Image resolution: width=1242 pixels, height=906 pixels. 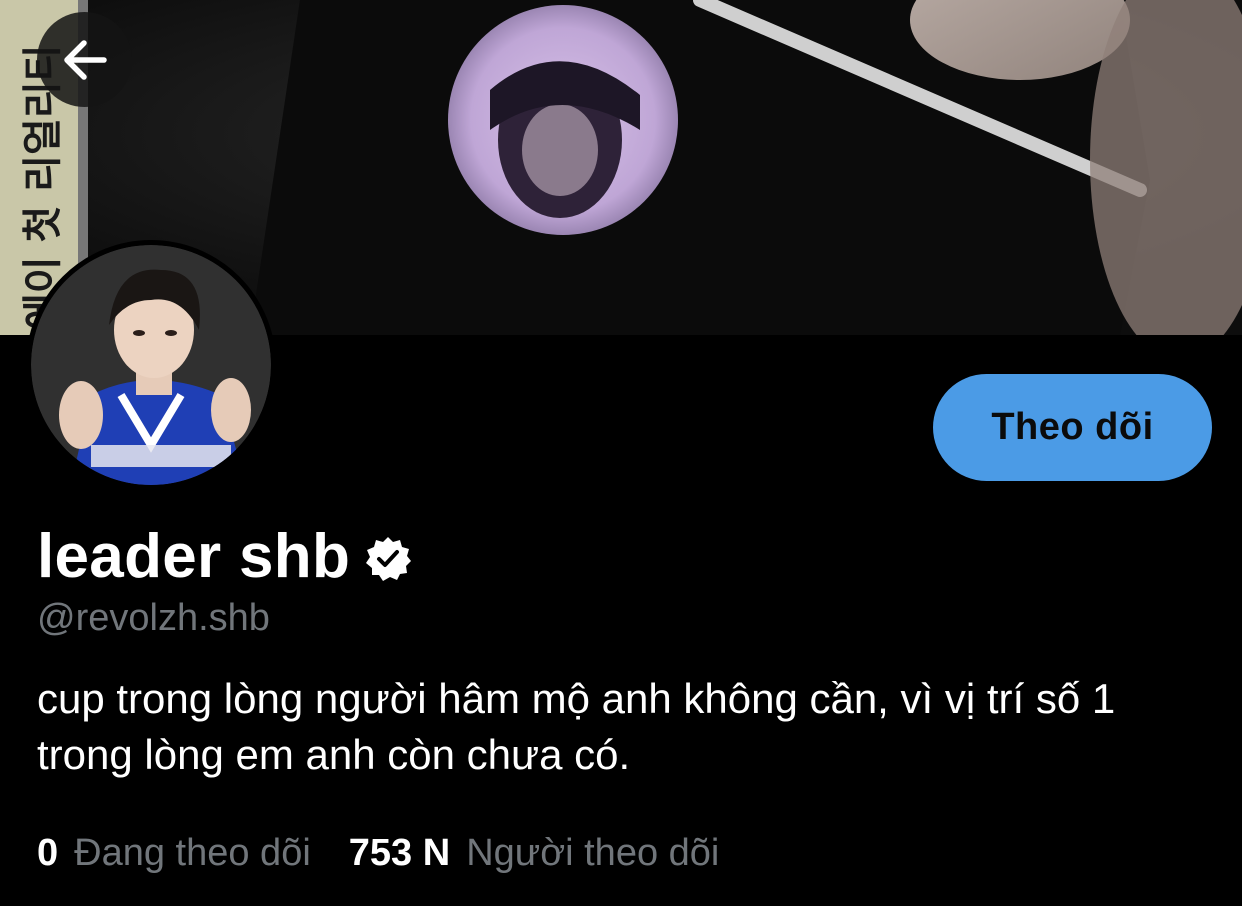 I want to click on following-stat: 0 Đang theo dõi, so click(x=174, y=853).